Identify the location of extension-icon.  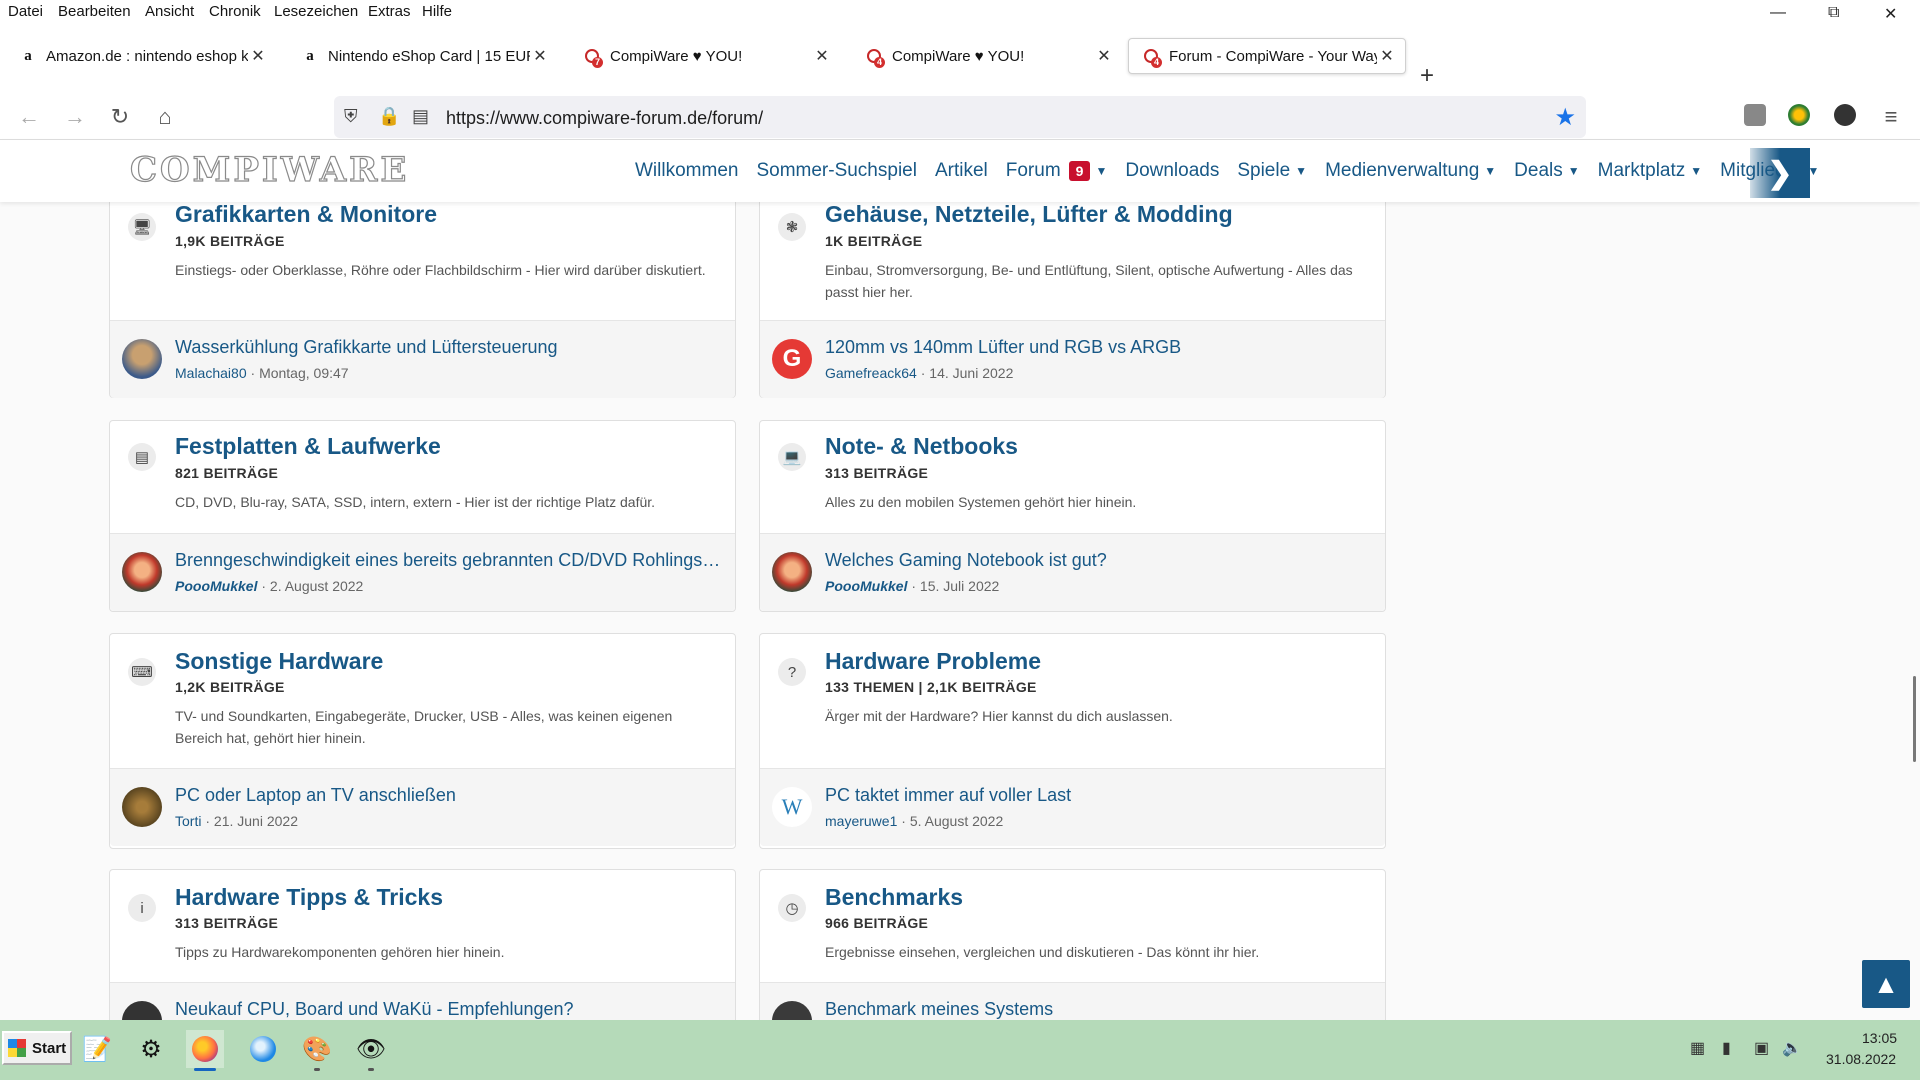
(1799, 115).